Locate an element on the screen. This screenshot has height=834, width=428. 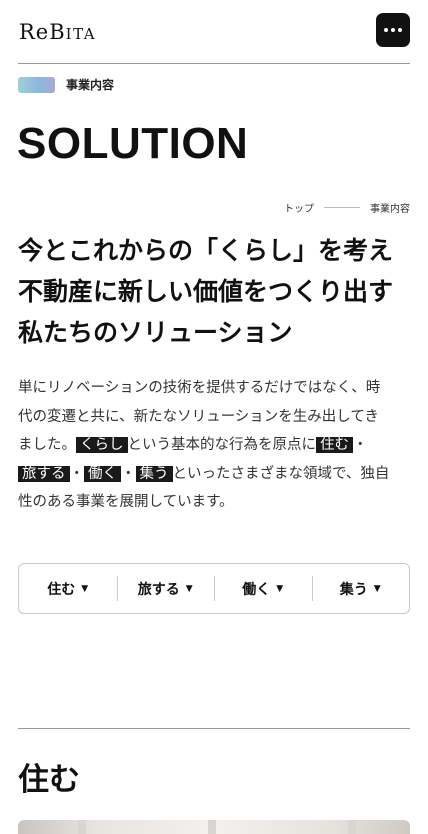
text: ました。 is located at coordinates (47, 445).